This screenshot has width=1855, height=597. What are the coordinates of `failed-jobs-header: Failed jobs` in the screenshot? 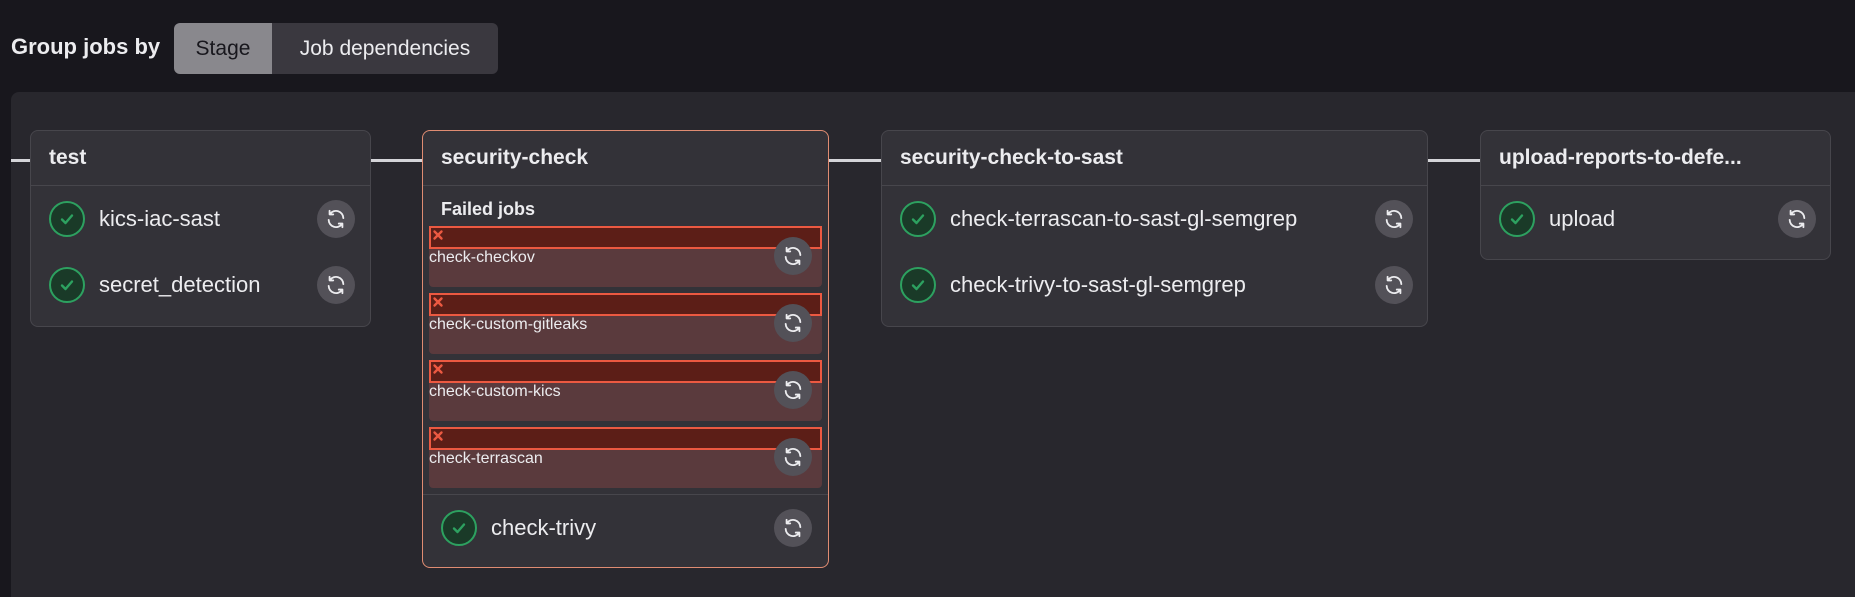 It's located at (488, 209).